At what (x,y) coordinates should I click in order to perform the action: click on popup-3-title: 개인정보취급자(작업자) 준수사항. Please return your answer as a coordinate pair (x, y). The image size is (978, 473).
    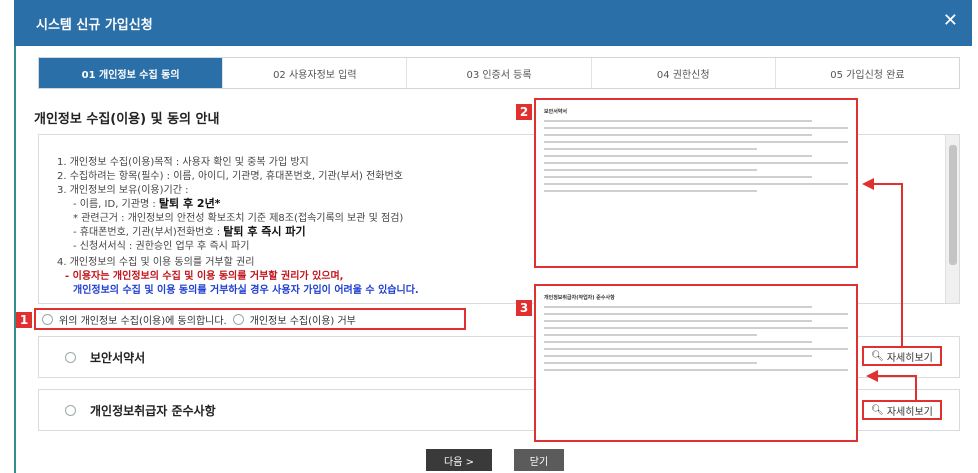
    Looking at the image, I should click on (579, 298).